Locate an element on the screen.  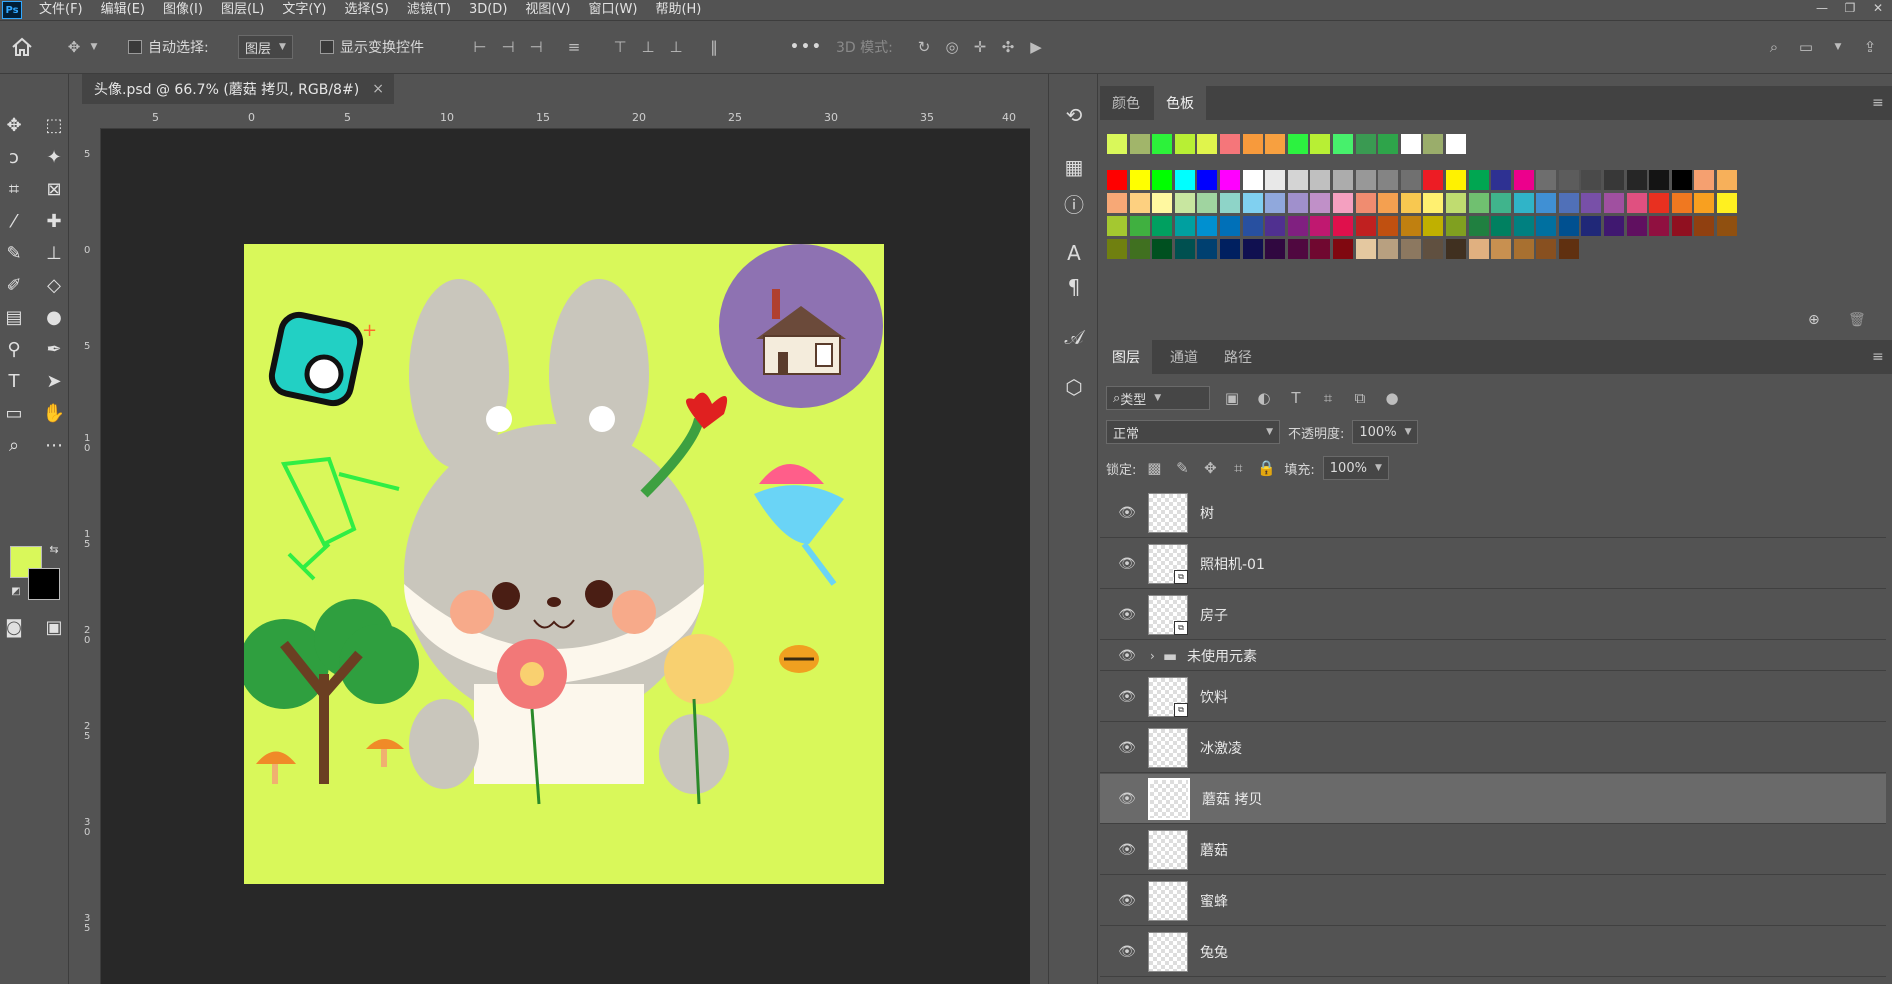
filter-pixel-icon: ▣ is located at coordinates (1232, 398).